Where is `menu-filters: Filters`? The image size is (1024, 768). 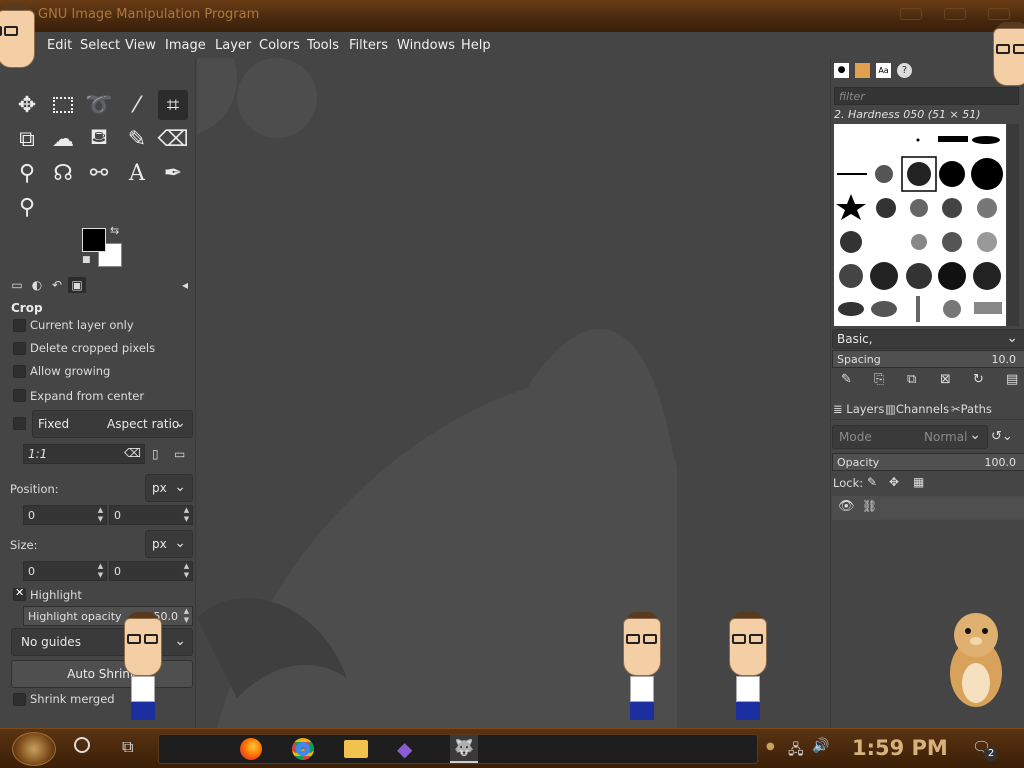 menu-filters: Filters is located at coordinates (368, 45).